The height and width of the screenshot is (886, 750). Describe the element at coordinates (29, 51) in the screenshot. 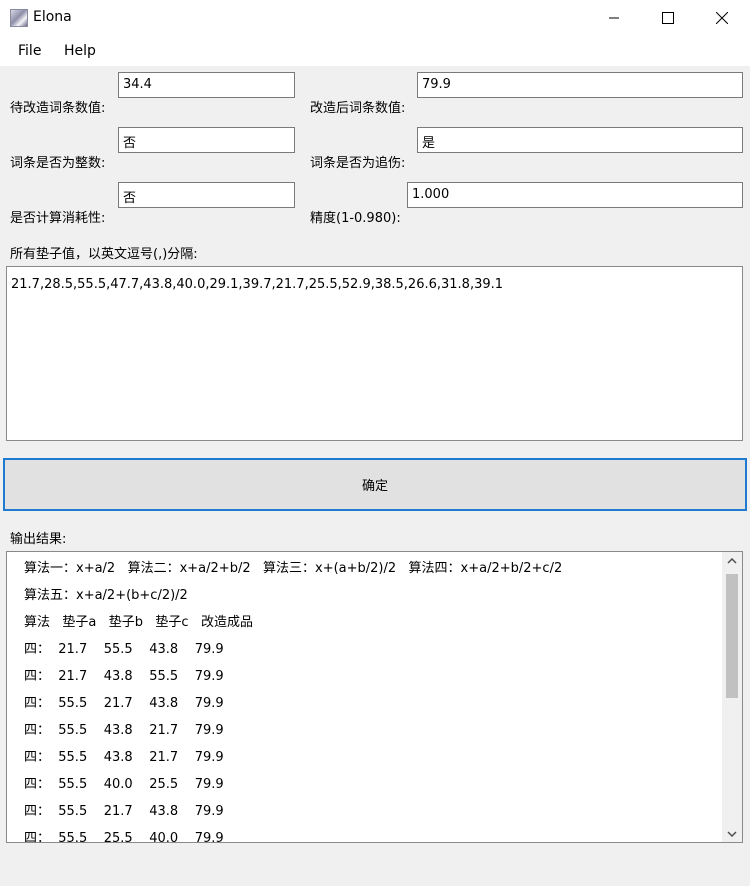

I see `menu-file: File` at that location.